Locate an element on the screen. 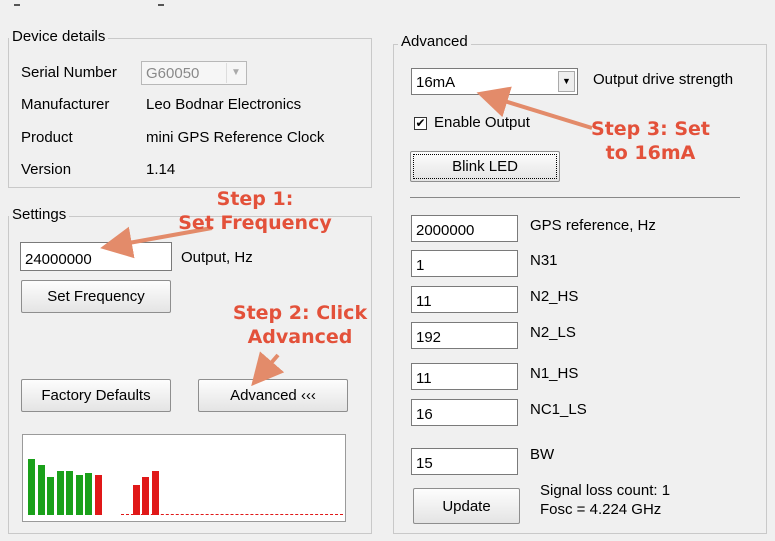  n31-label: N31 is located at coordinates (544, 260).